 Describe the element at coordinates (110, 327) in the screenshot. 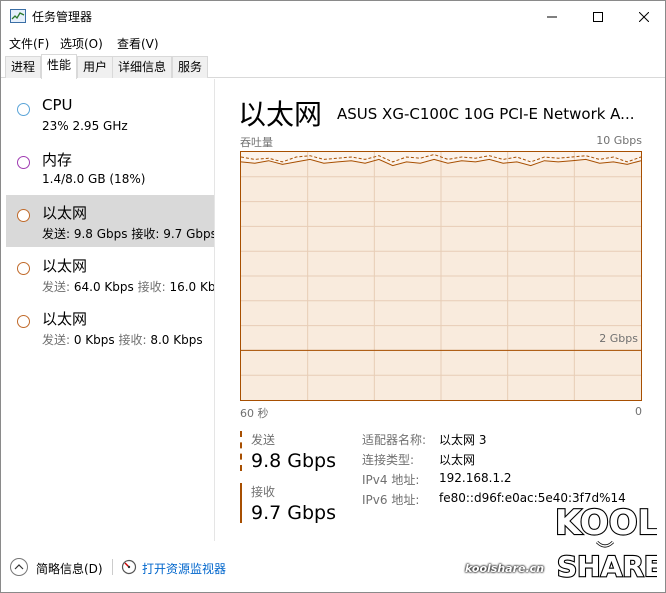

I see `resource-ethernet-3: 以太网 发送: 0 Kbps 接收: 8.0 Kbps` at that location.